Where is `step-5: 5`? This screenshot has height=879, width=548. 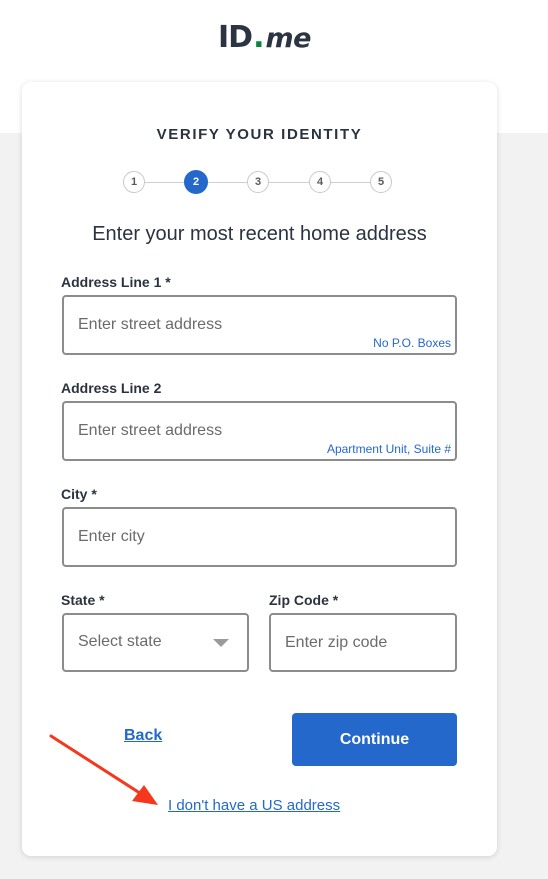
step-5: 5 is located at coordinates (381, 182).